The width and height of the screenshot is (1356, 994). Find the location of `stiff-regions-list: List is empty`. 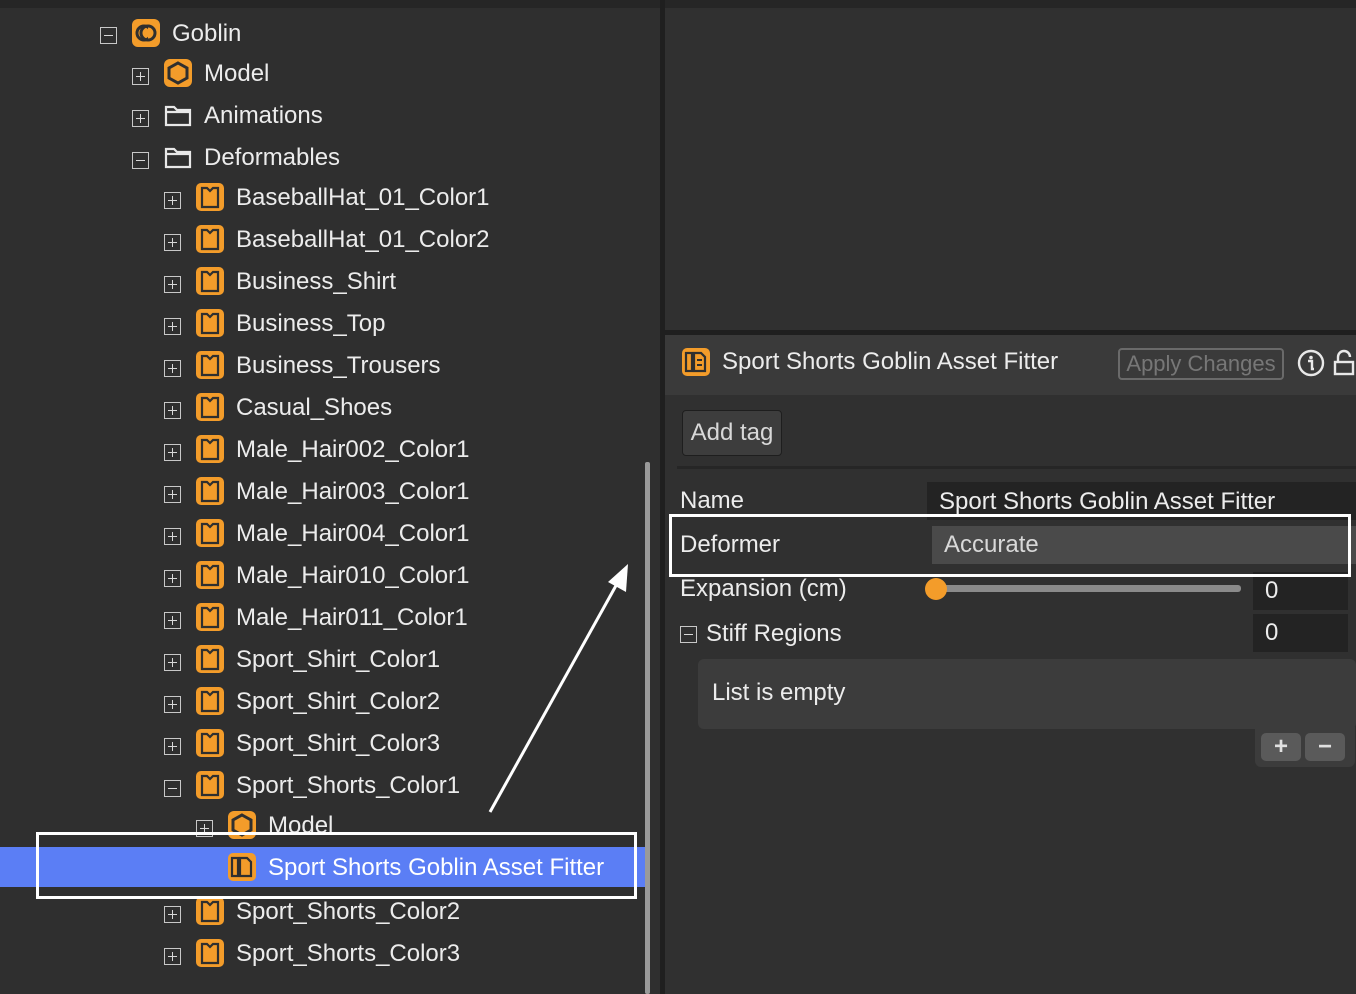

stiff-regions-list: List is empty is located at coordinates (1027, 694).